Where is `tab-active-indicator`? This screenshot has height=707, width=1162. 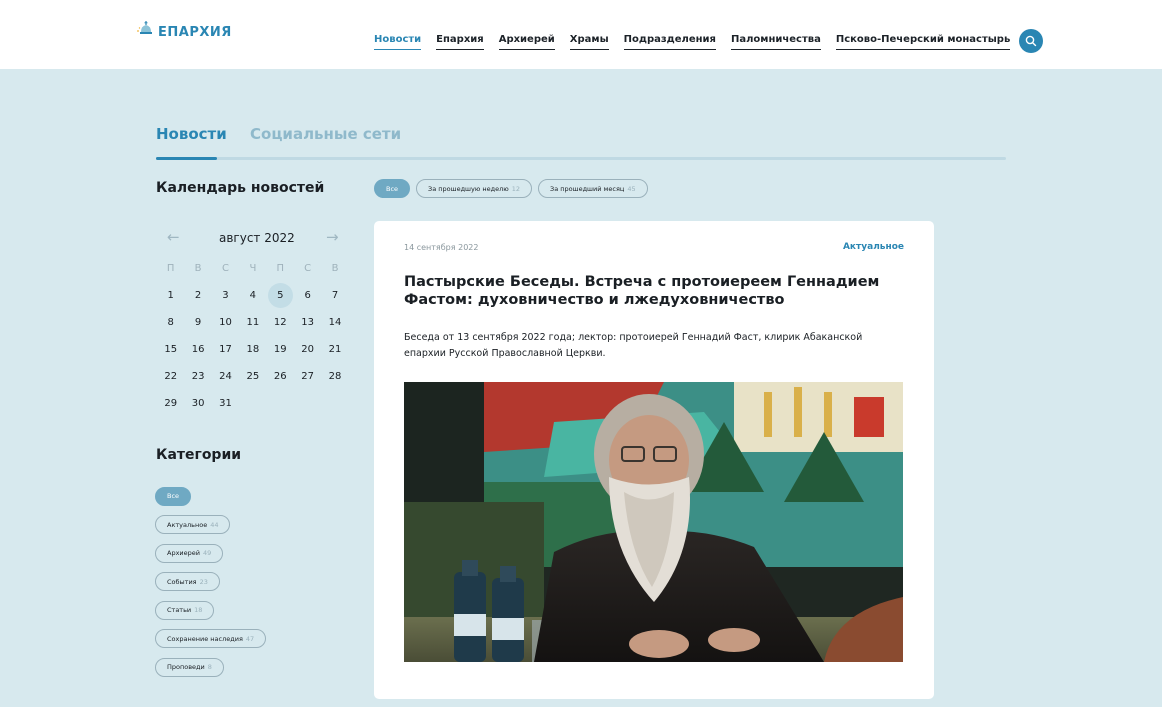 tab-active-indicator is located at coordinates (186, 158).